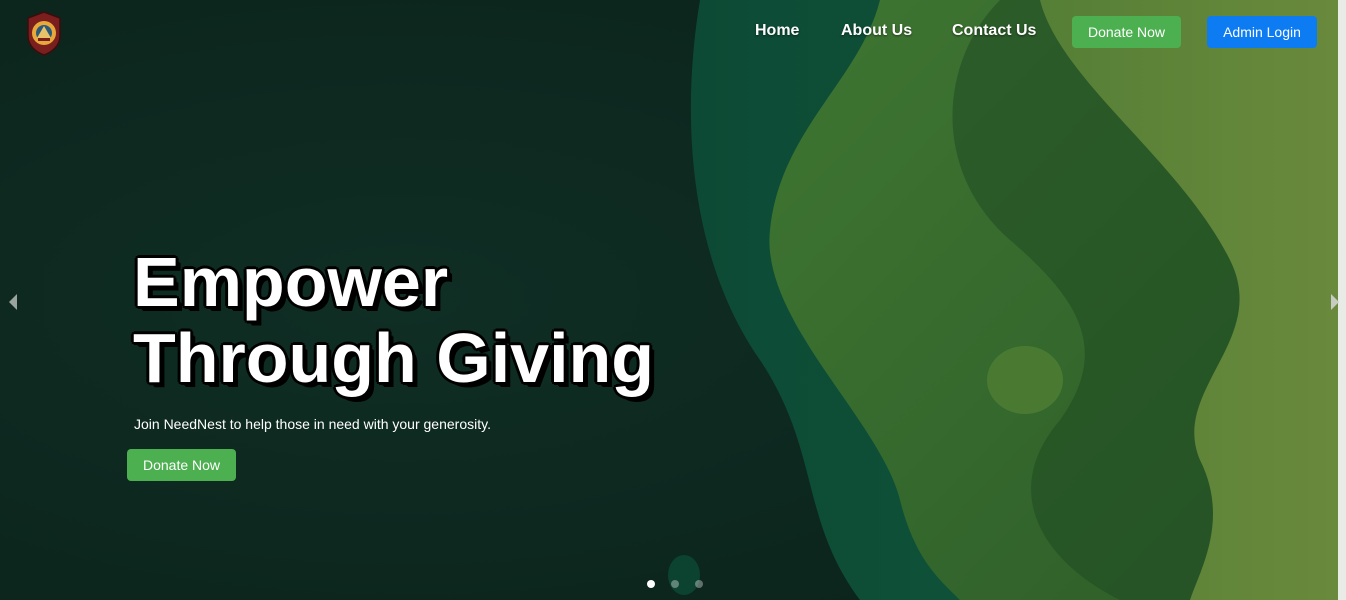 This screenshot has width=1346, height=600. What do you see at coordinates (876, 31) in the screenshot?
I see `nav-link-about-us: About Us` at bounding box center [876, 31].